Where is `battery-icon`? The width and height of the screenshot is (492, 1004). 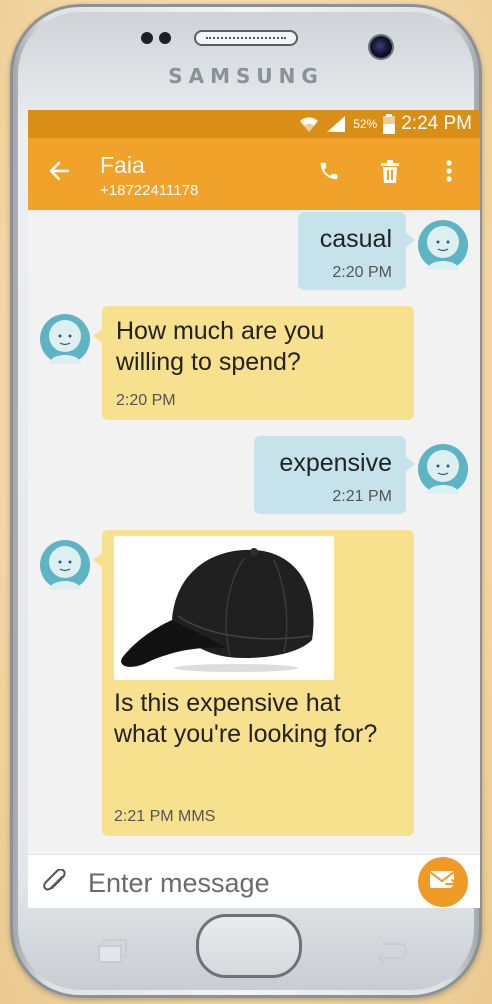
battery-icon is located at coordinates (389, 124).